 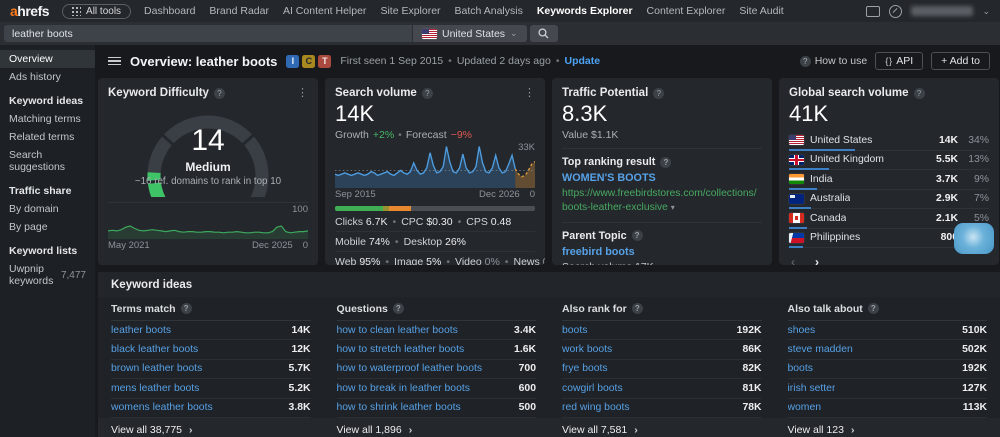 I want to click on keyword-link: how to break in leather boots, so click(x=403, y=388).